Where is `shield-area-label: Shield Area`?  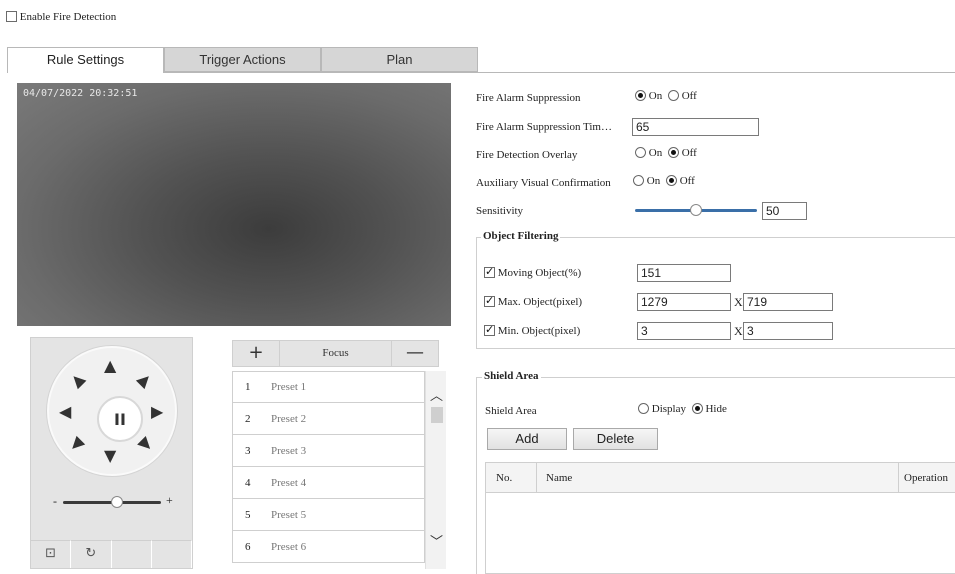
shield-area-label: Shield Area is located at coordinates (511, 411).